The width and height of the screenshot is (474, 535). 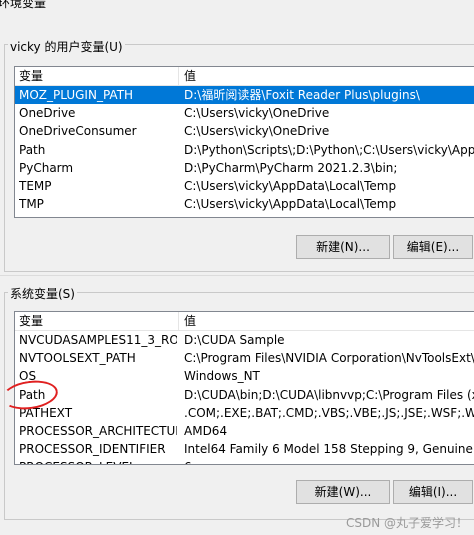 What do you see at coordinates (32, 149) in the screenshot?
I see `variable-name: Path` at bounding box center [32, 149].